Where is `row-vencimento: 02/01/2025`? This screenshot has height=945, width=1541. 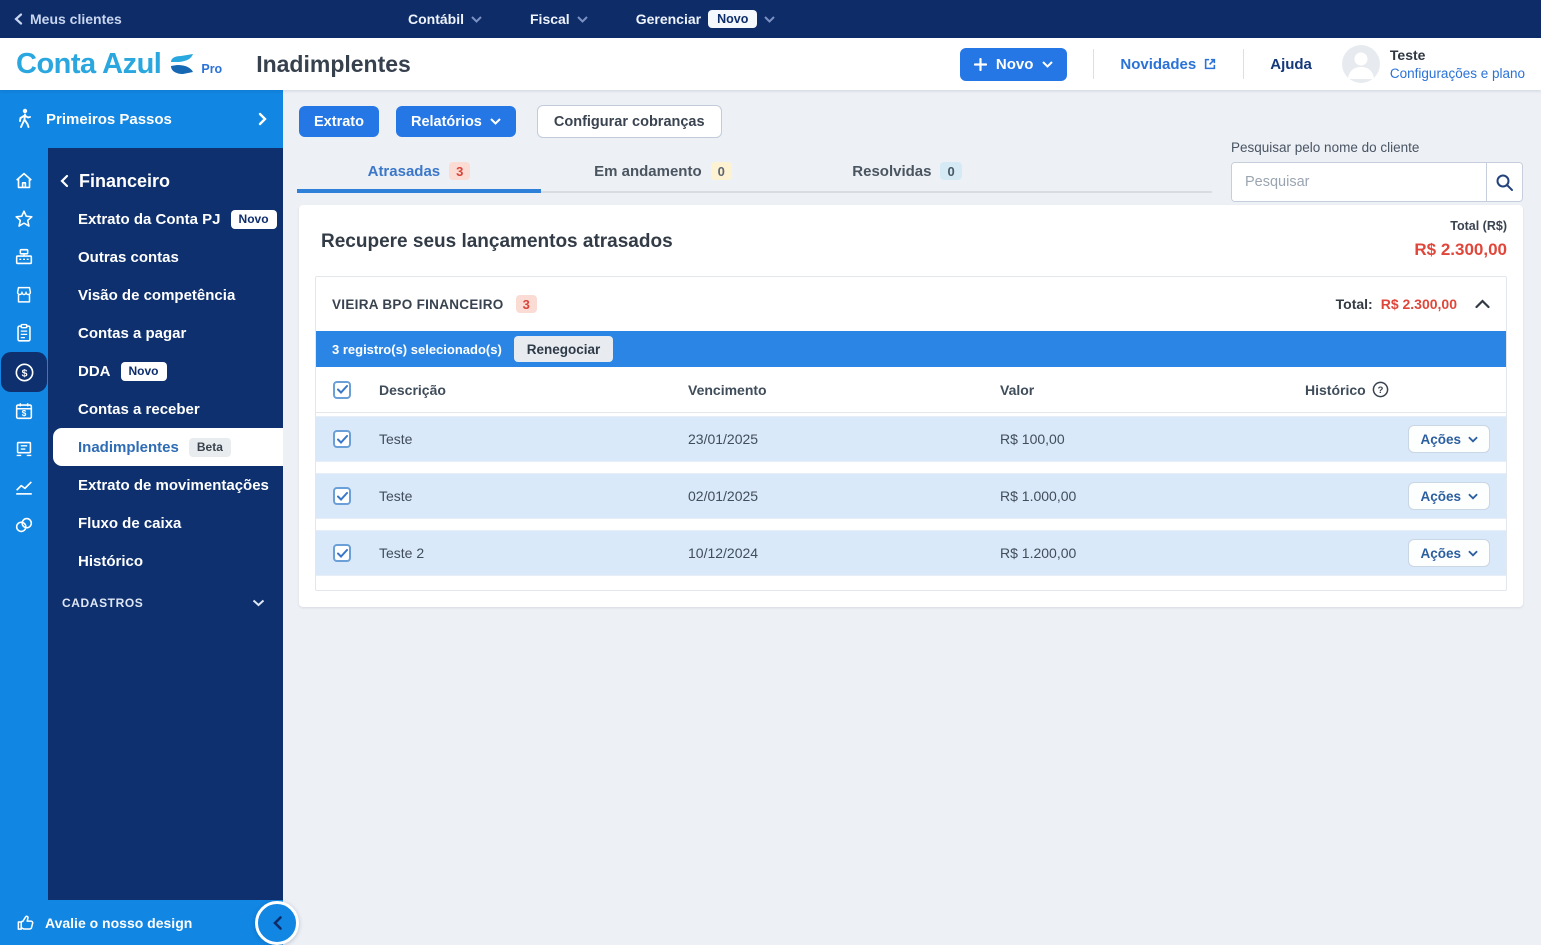
row-vencimento: 02/01/2025 is located at coordinates (723, 496).